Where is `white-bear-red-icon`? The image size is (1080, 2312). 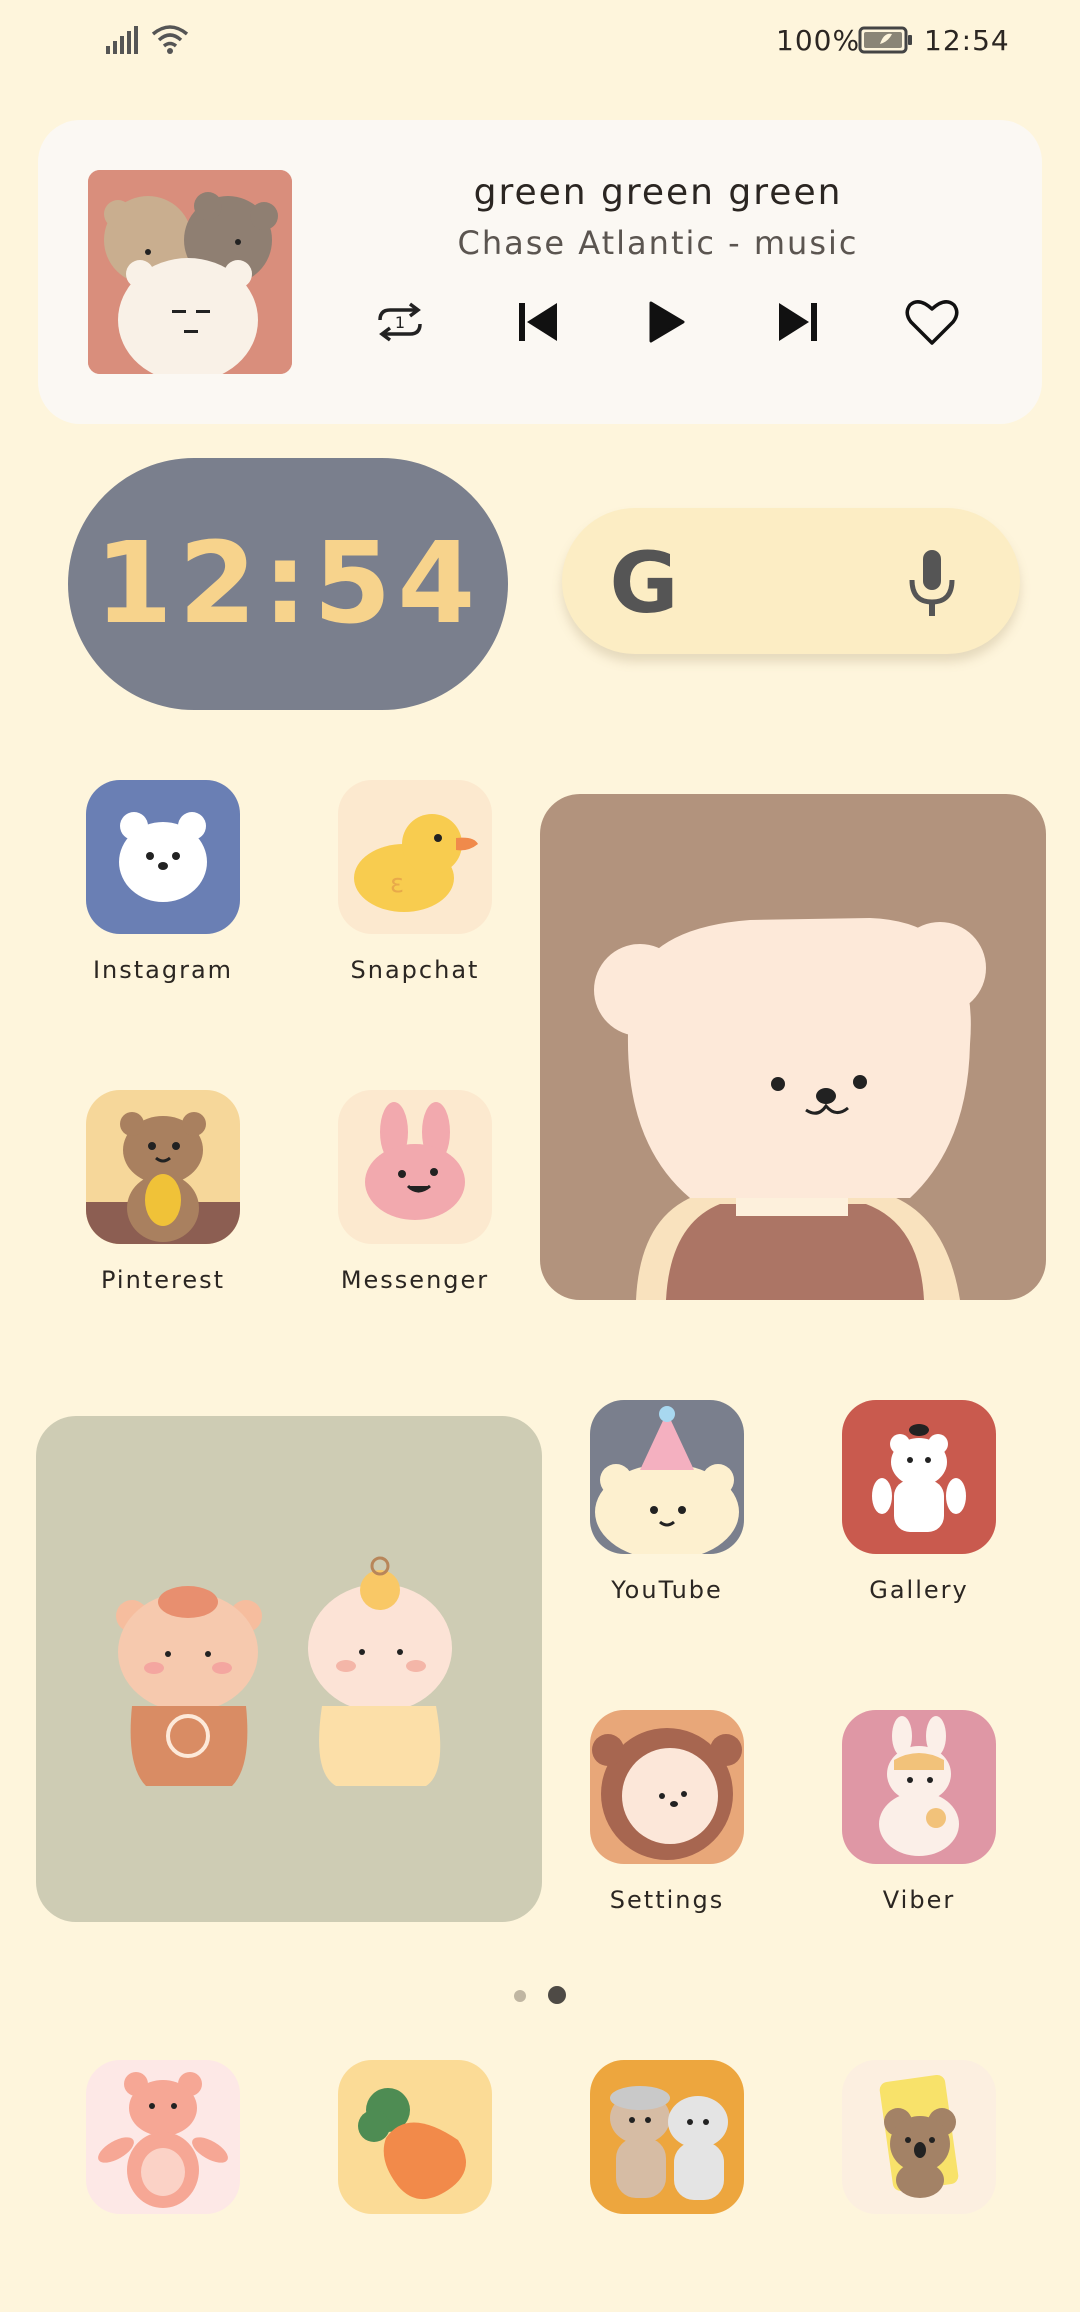
white-bear-red-icon is located at coordinates (919, 1477).